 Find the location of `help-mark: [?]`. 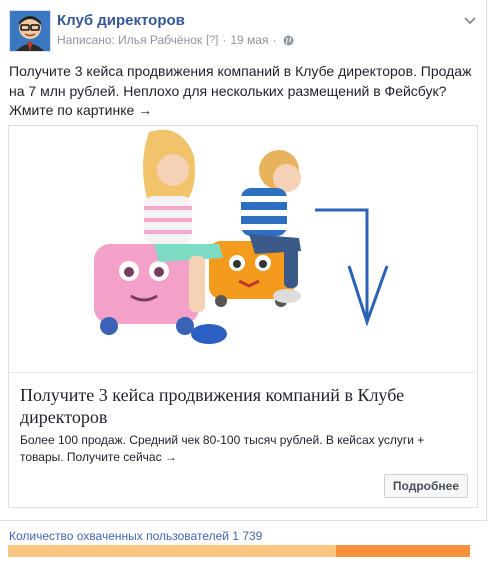

help-mark: [?] is located at coordinates (212, 40).